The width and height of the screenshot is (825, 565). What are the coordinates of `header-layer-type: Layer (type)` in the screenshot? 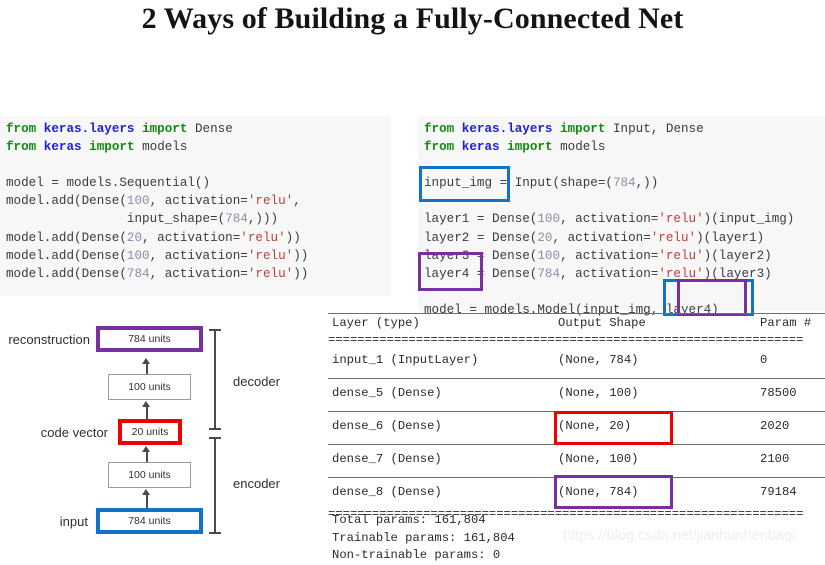 It's located at (376, 323).